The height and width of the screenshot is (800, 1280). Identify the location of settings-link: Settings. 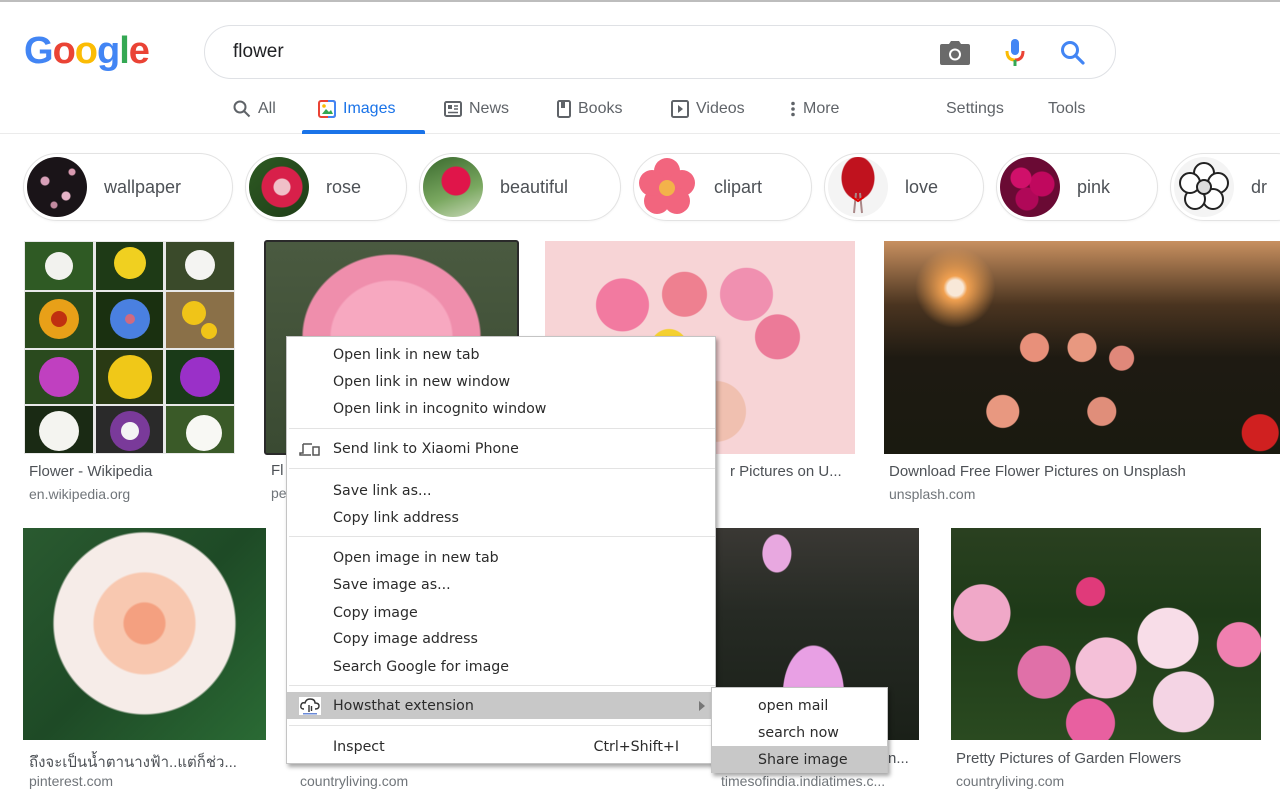
(975, 109).